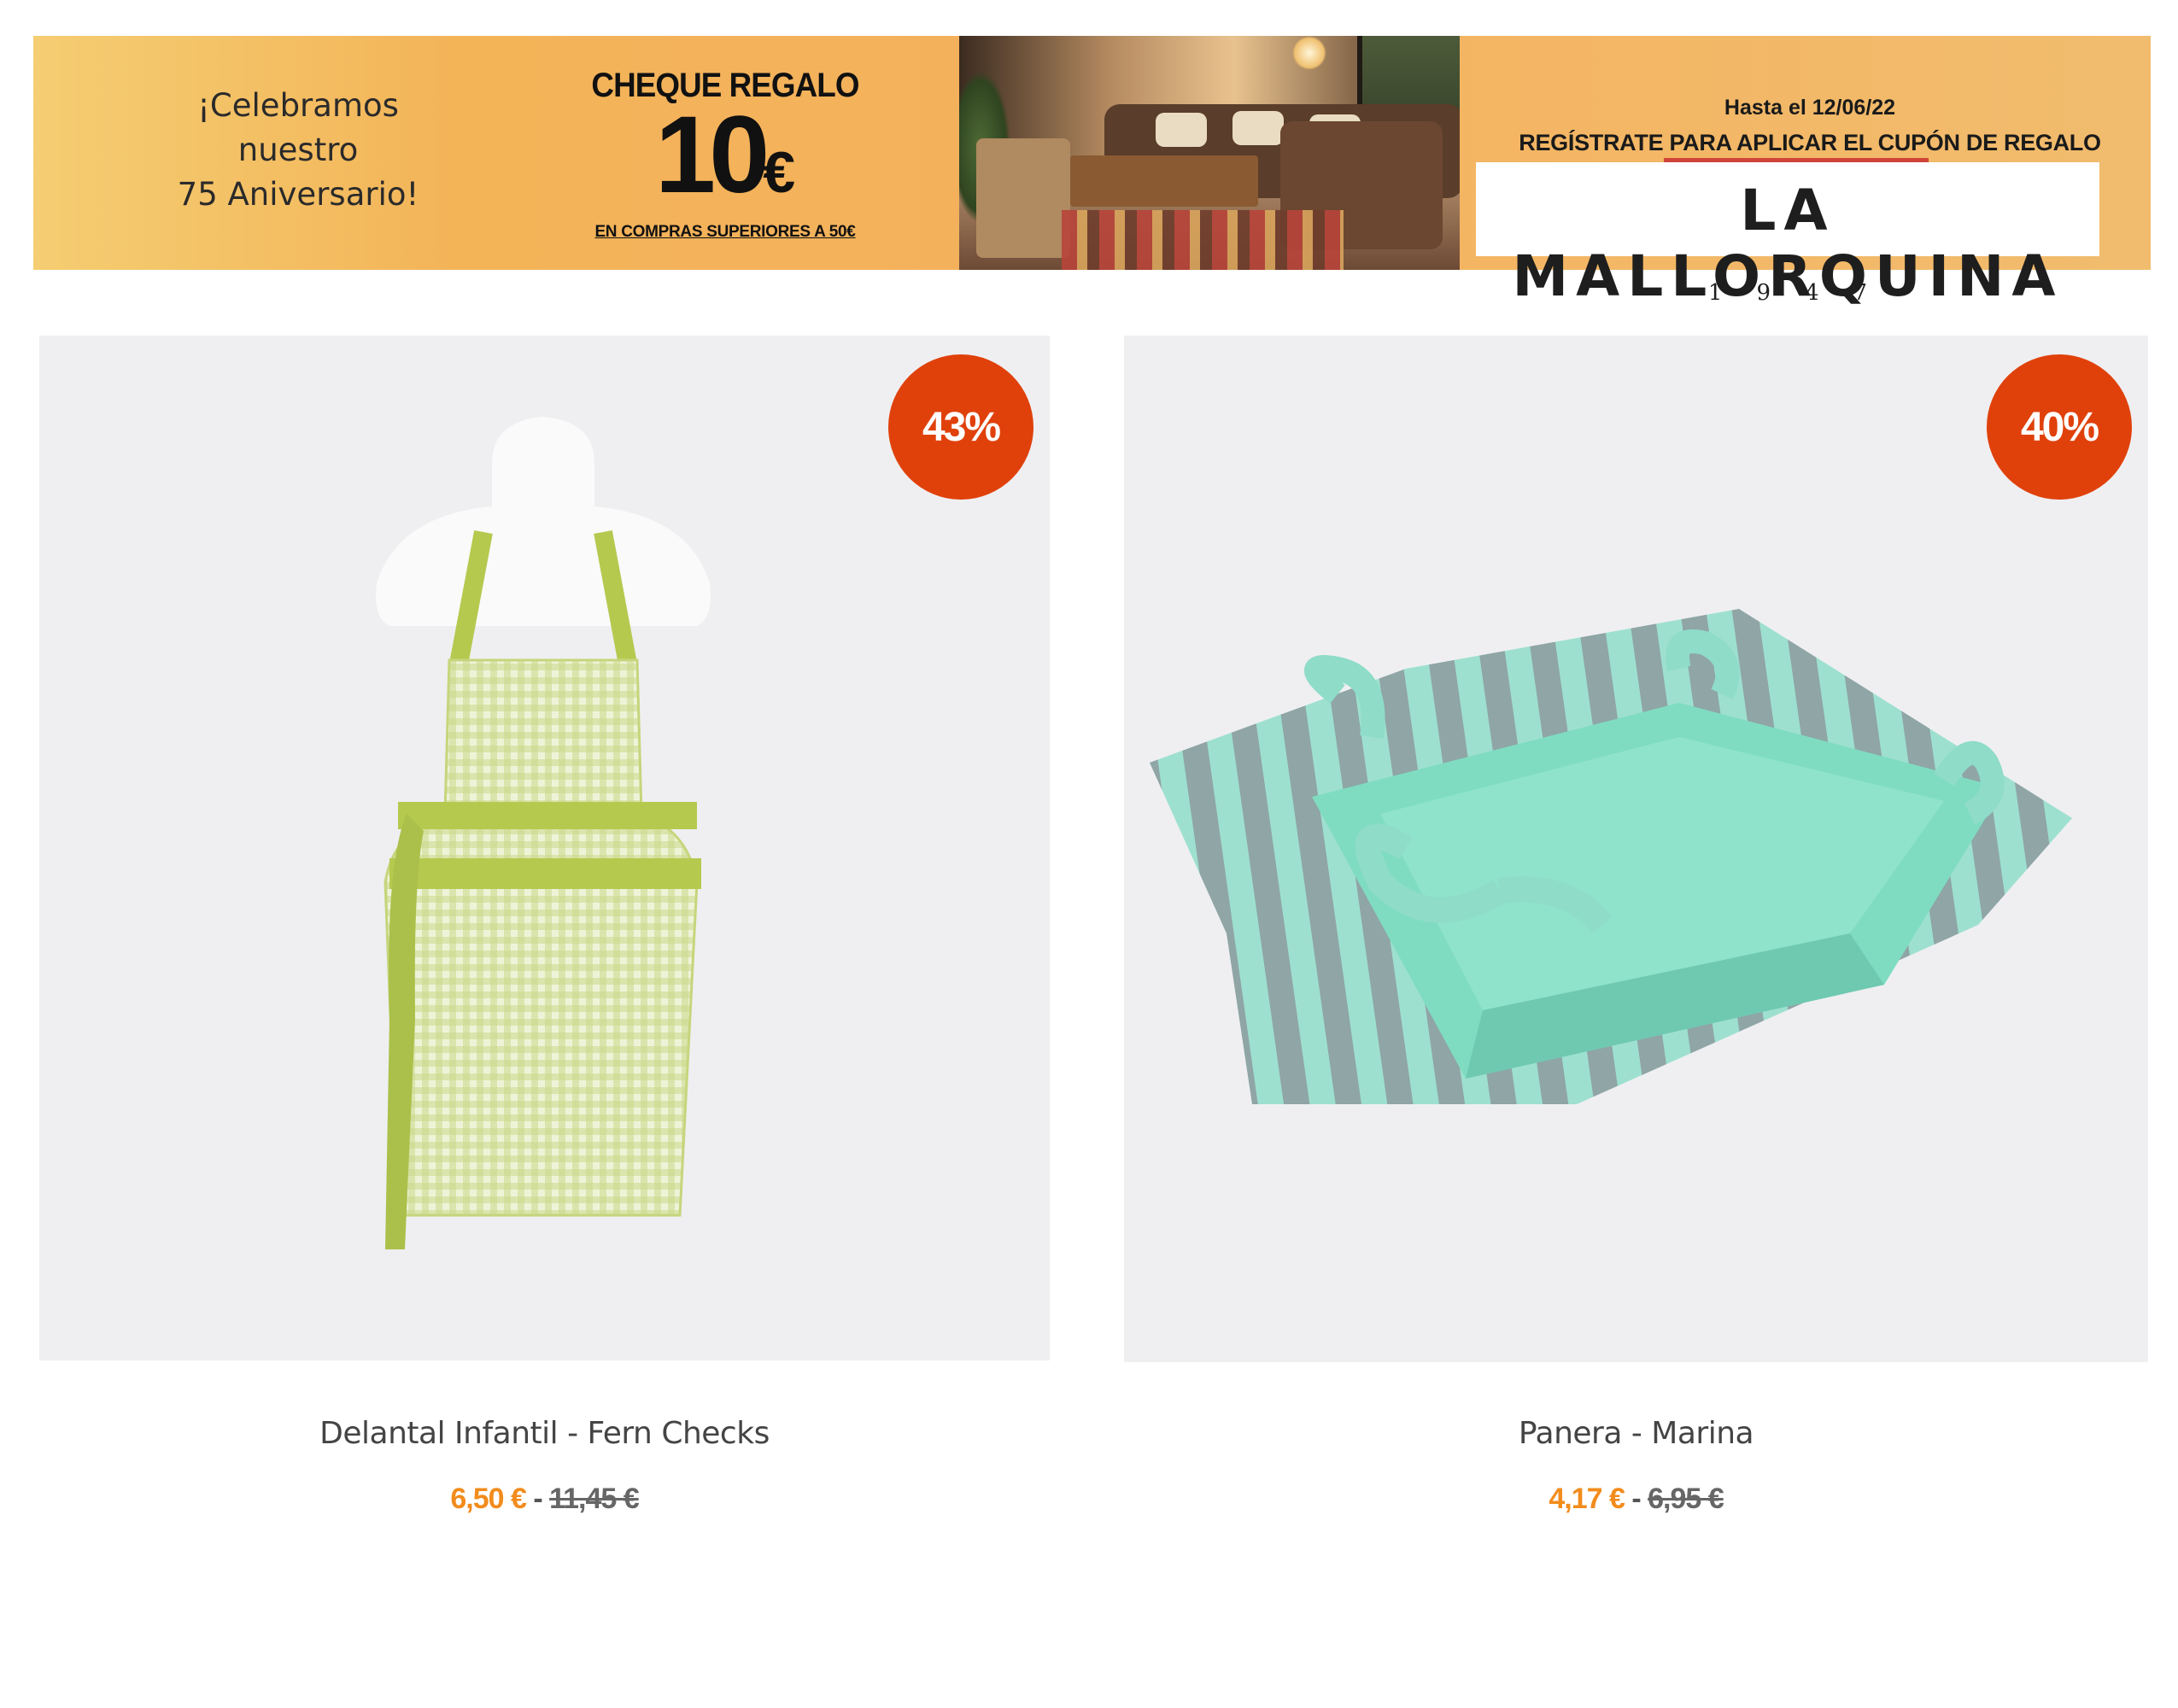  What do you see at coordinates (1804, 293) in the screenshot?
I see `brand-year: 1947` at bounding box center [1804, 293].